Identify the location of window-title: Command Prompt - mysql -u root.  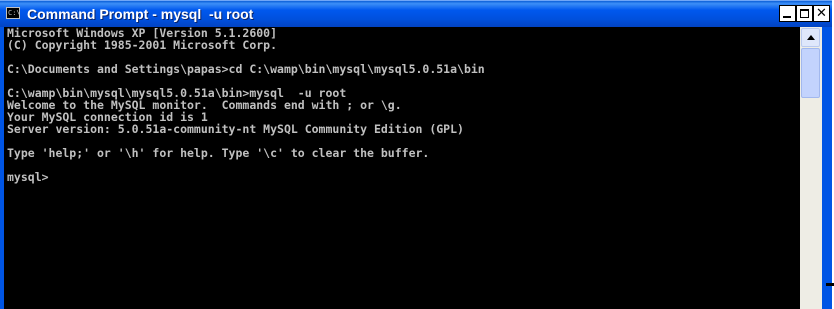
(140, 14).